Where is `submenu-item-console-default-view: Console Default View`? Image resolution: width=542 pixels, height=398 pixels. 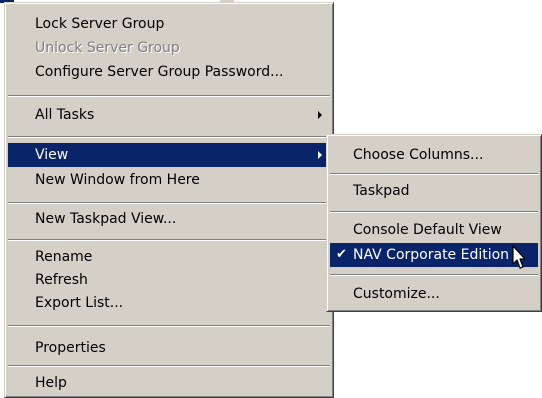
submenu-item-console-default-view: Console Default View is located at coordinates (434, 230).